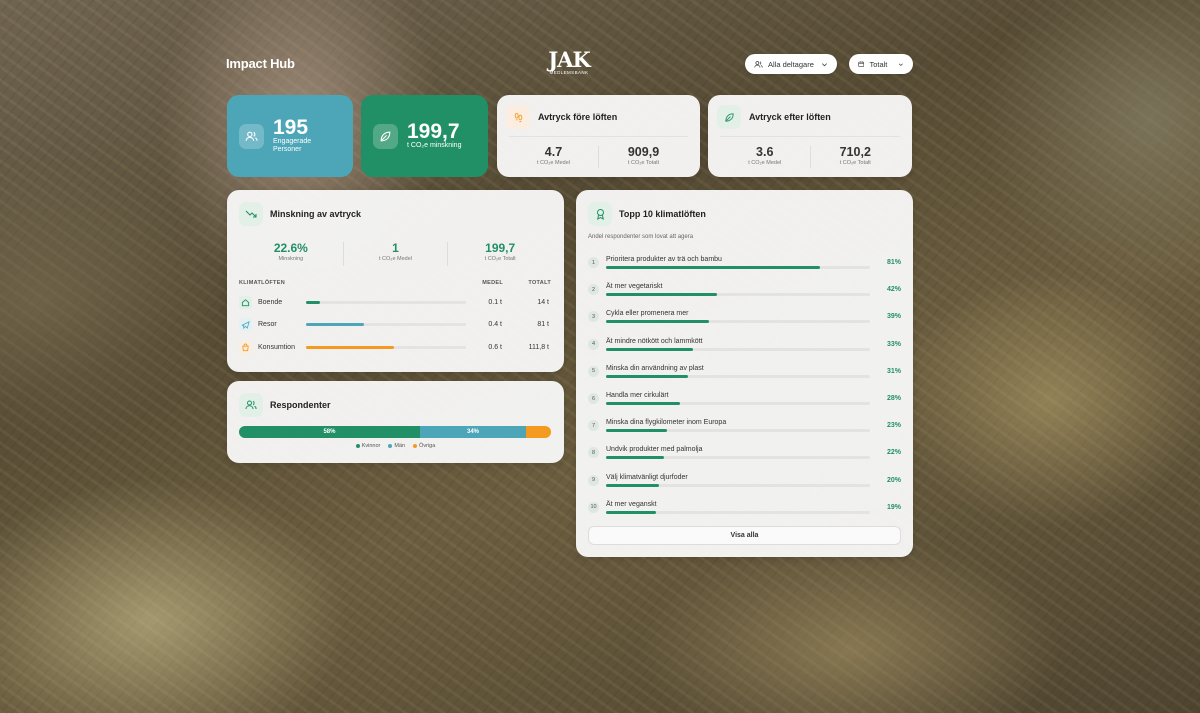  I want to click on plane-icon, so click(245, 325).